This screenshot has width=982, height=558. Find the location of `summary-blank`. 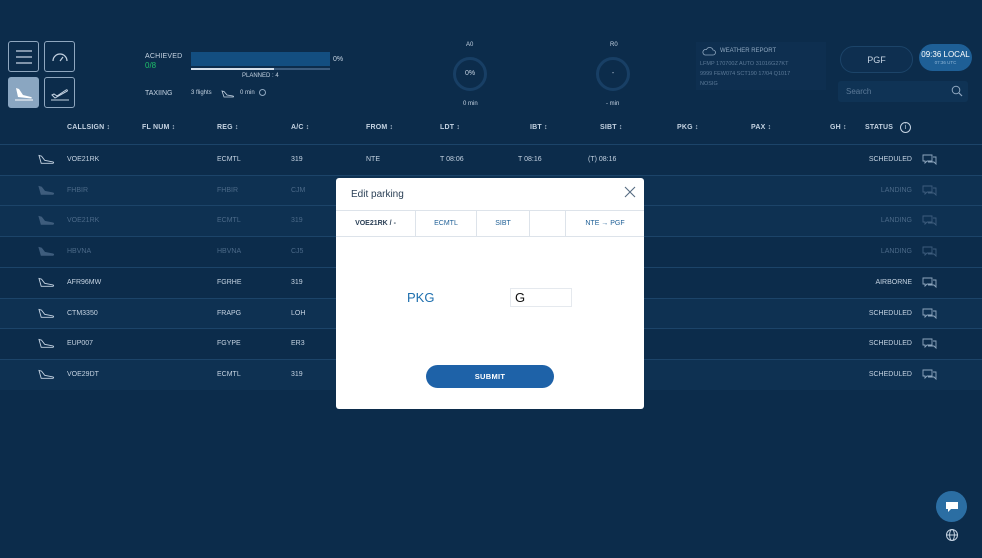

summary-blank is located at coordinates (548, 223).